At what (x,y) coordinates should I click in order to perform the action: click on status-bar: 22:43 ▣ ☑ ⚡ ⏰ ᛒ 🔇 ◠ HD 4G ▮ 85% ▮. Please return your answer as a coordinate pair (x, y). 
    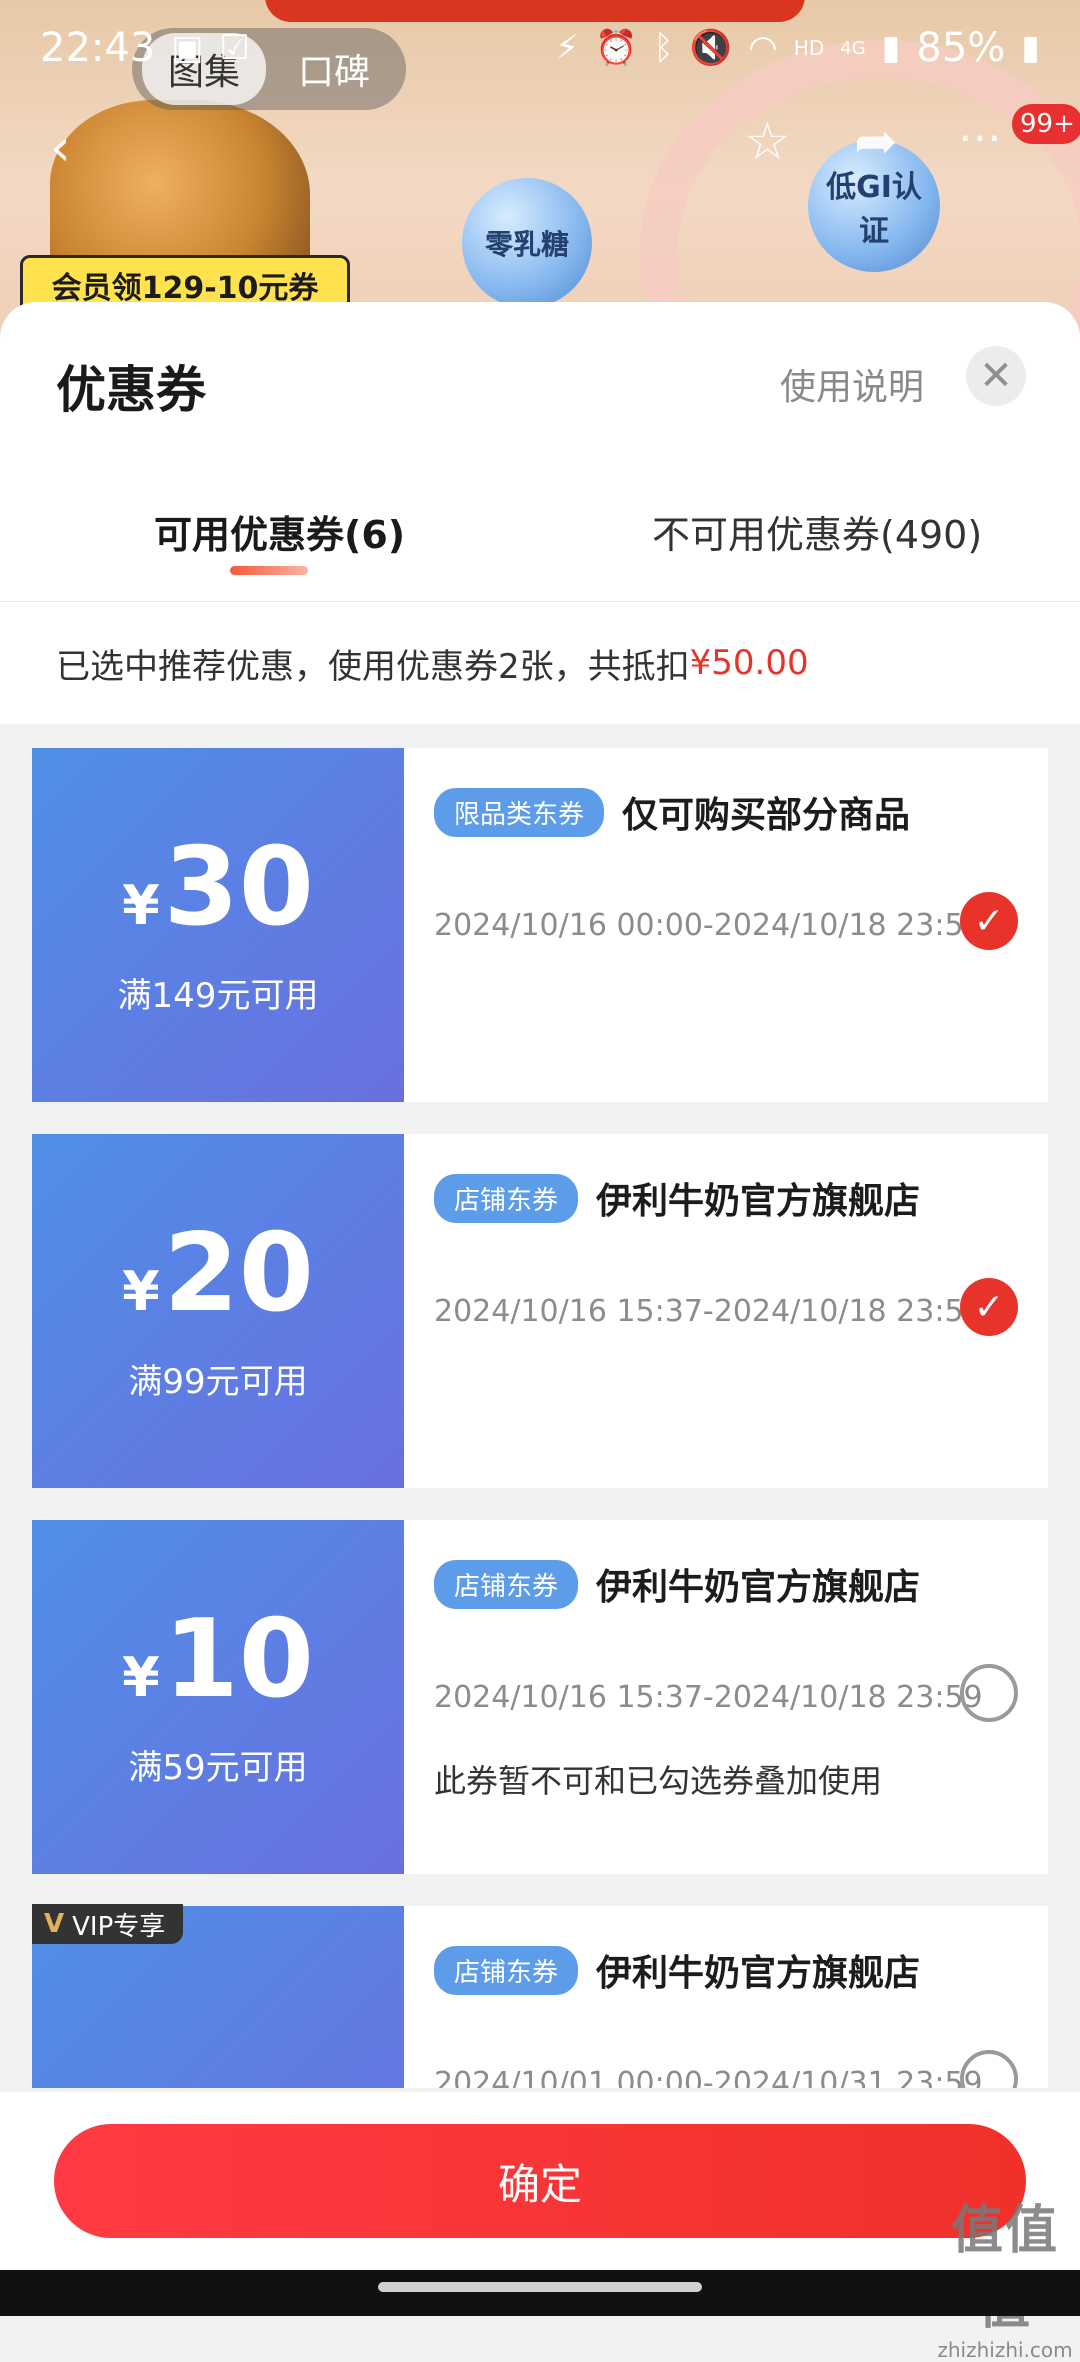
    Looking at the image, I should click on (540, 48).